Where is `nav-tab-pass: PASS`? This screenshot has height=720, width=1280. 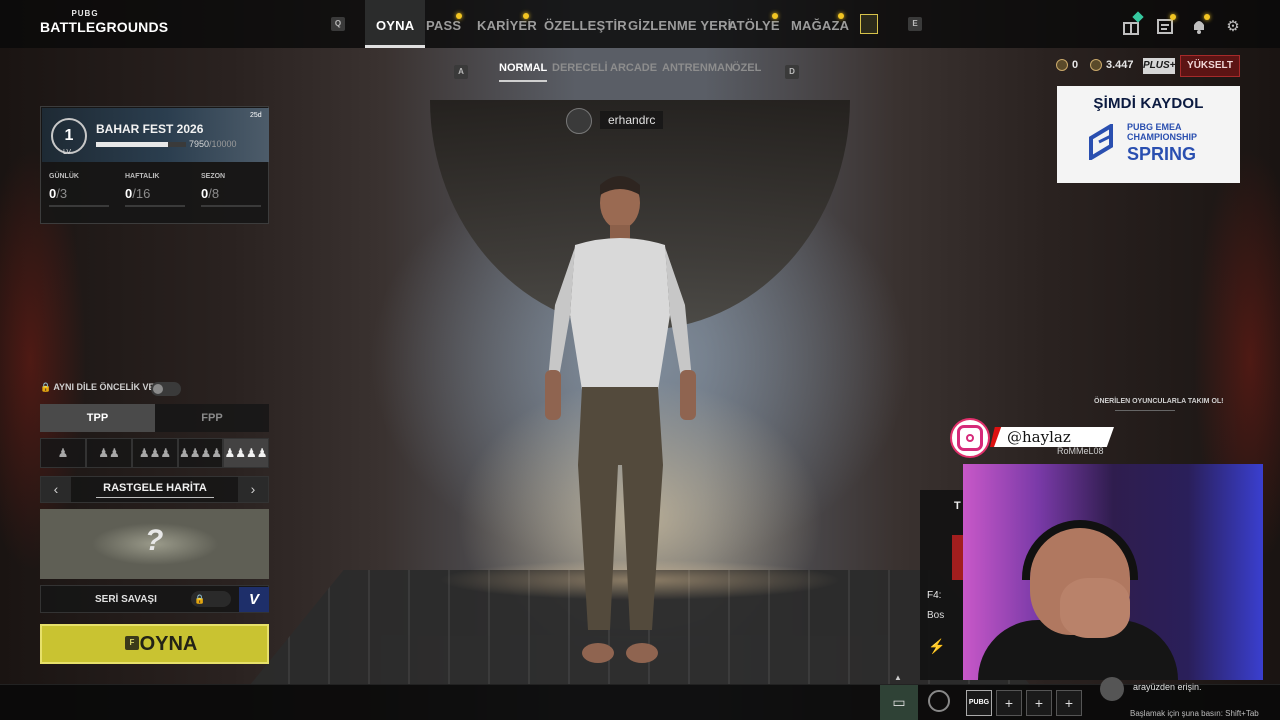
nav-tab-pass: PASS is located at coordinates (443, 24).